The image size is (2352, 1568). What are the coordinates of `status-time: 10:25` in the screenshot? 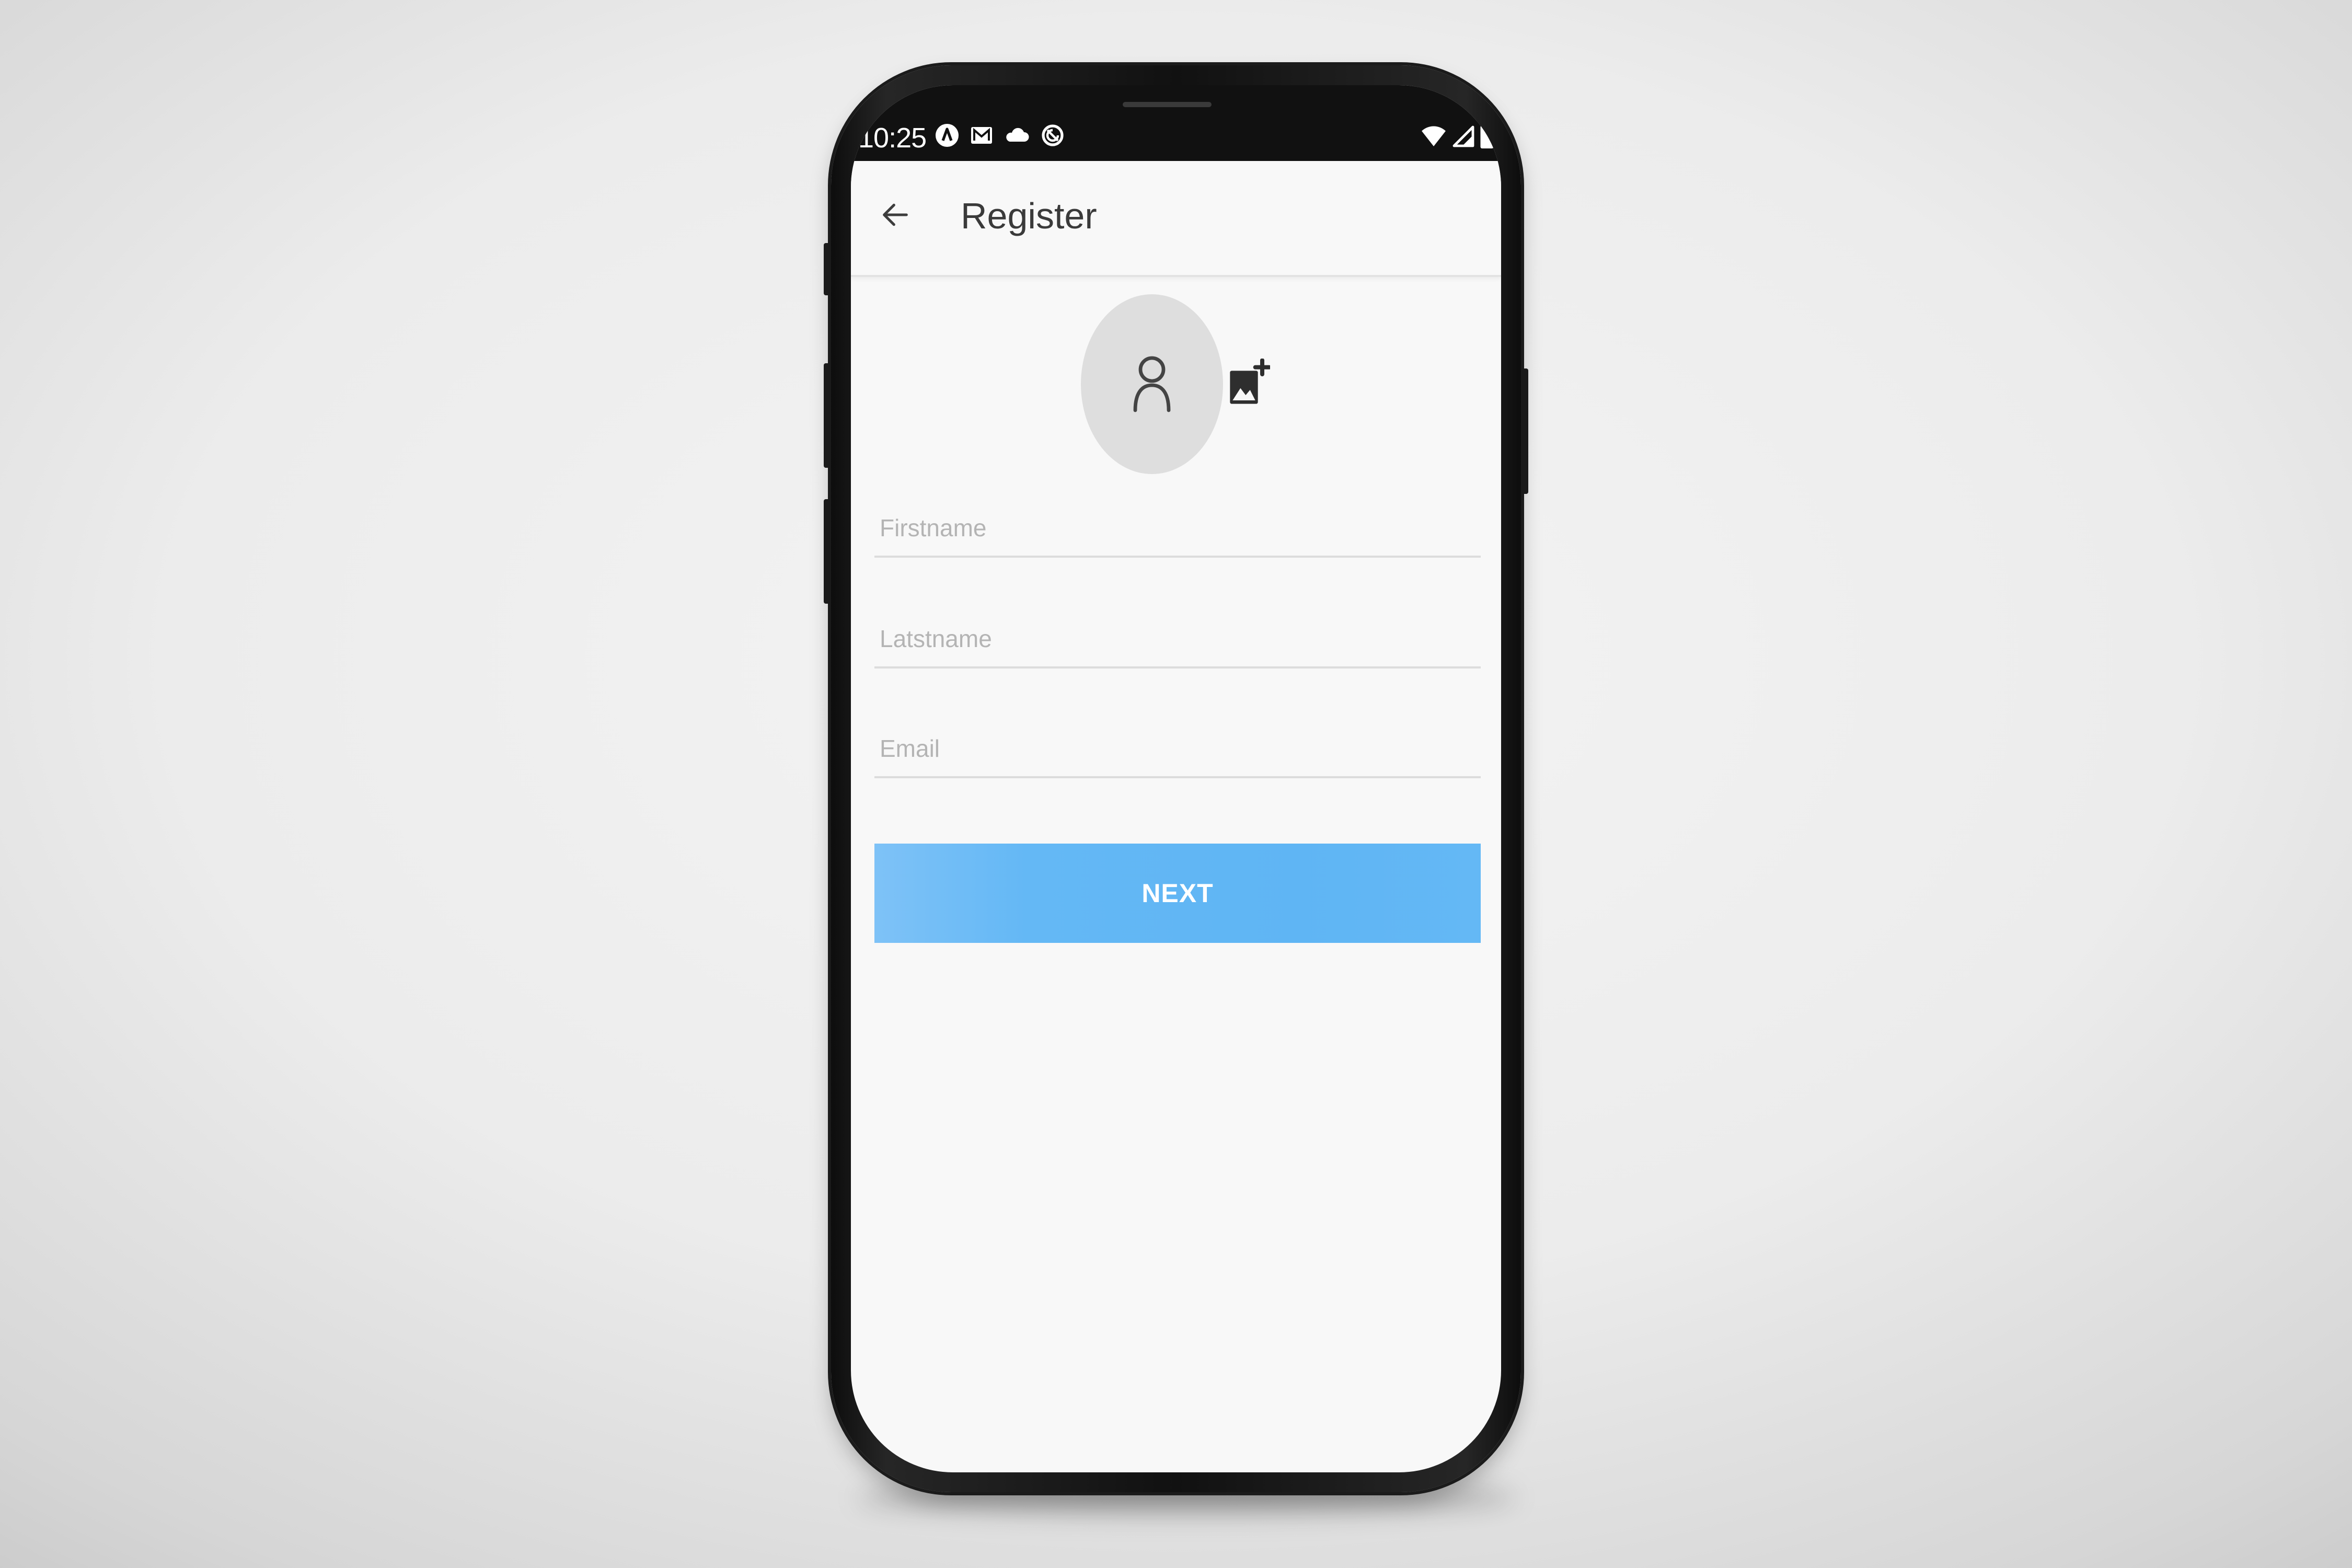 It's located at (892, 138).